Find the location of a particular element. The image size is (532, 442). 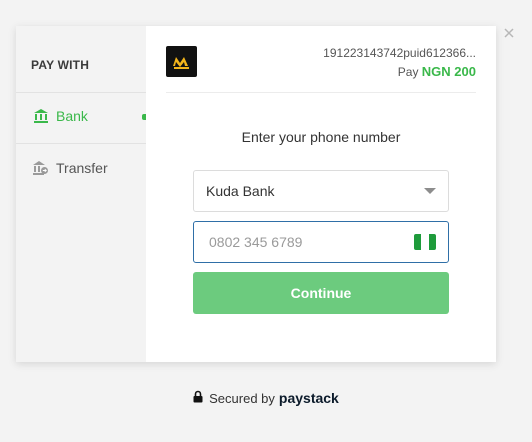

secured-footer: Secured by paystack is located at coordinates (266, 398).